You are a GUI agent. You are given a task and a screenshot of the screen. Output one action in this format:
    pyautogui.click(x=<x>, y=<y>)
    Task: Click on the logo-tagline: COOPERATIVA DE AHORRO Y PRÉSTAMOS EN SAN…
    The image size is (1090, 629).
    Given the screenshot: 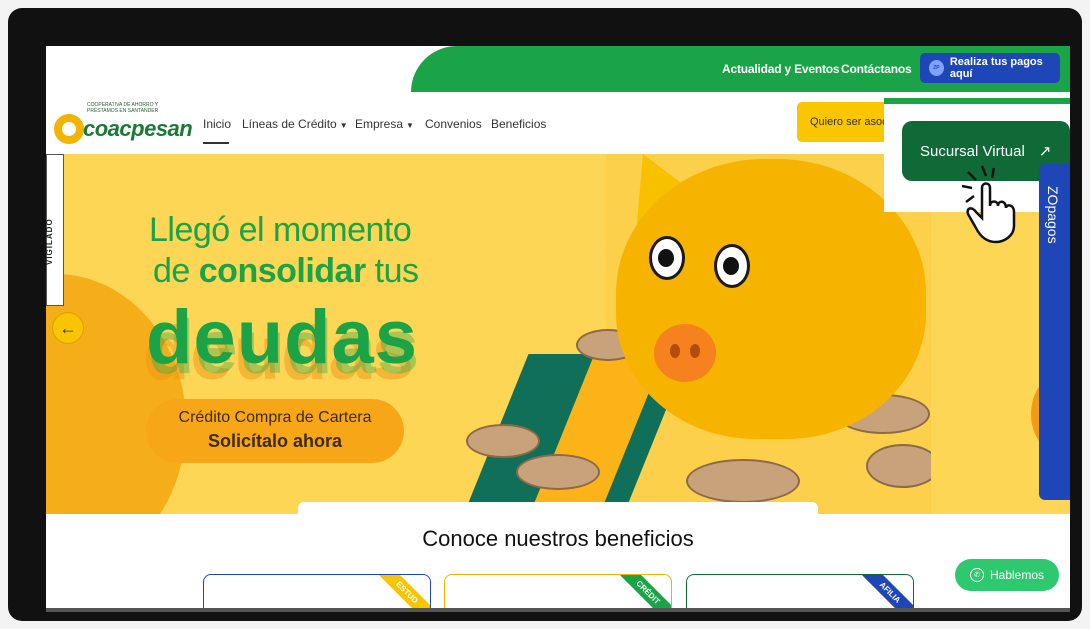 What is the action you would take?
    pyautogui.click(x=123, y=108)
    